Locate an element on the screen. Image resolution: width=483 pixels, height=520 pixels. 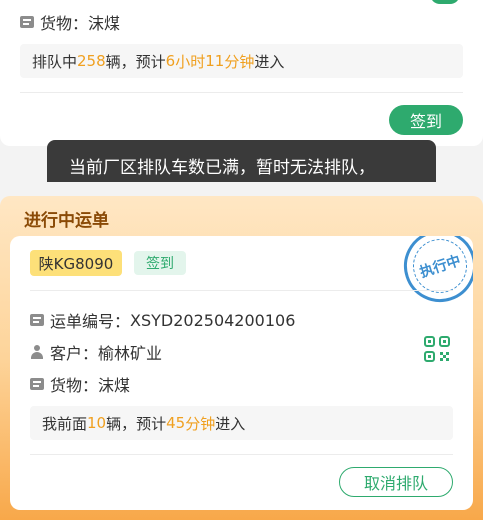
queue-hour-unit: 小时 is located at coordinates (190, 61).